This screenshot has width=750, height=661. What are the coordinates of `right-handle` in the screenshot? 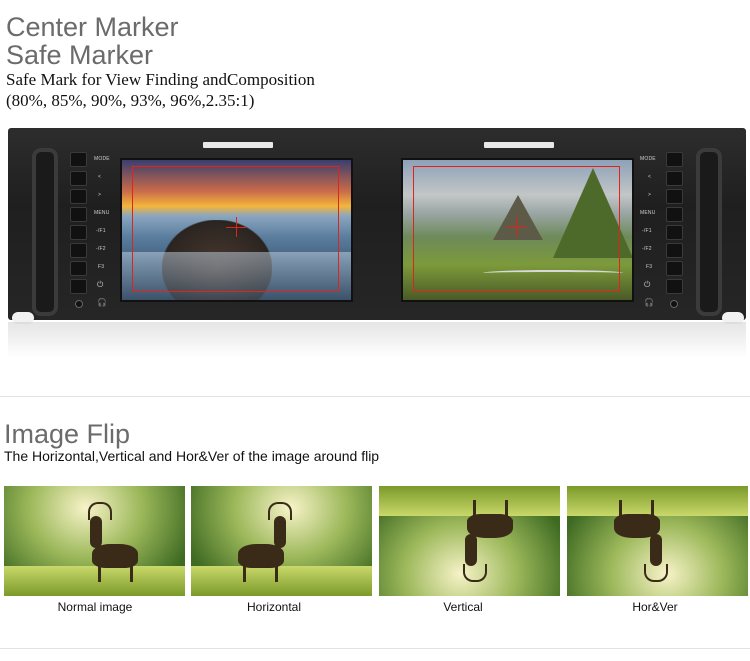 It's located at (709, 232).